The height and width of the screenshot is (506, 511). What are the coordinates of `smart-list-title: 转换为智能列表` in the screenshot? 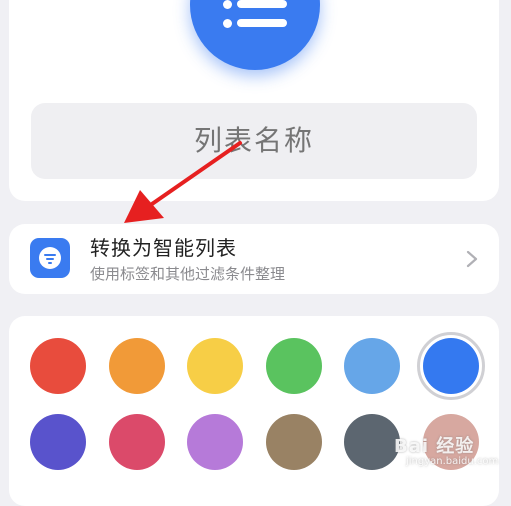 It's located at (163, 248).